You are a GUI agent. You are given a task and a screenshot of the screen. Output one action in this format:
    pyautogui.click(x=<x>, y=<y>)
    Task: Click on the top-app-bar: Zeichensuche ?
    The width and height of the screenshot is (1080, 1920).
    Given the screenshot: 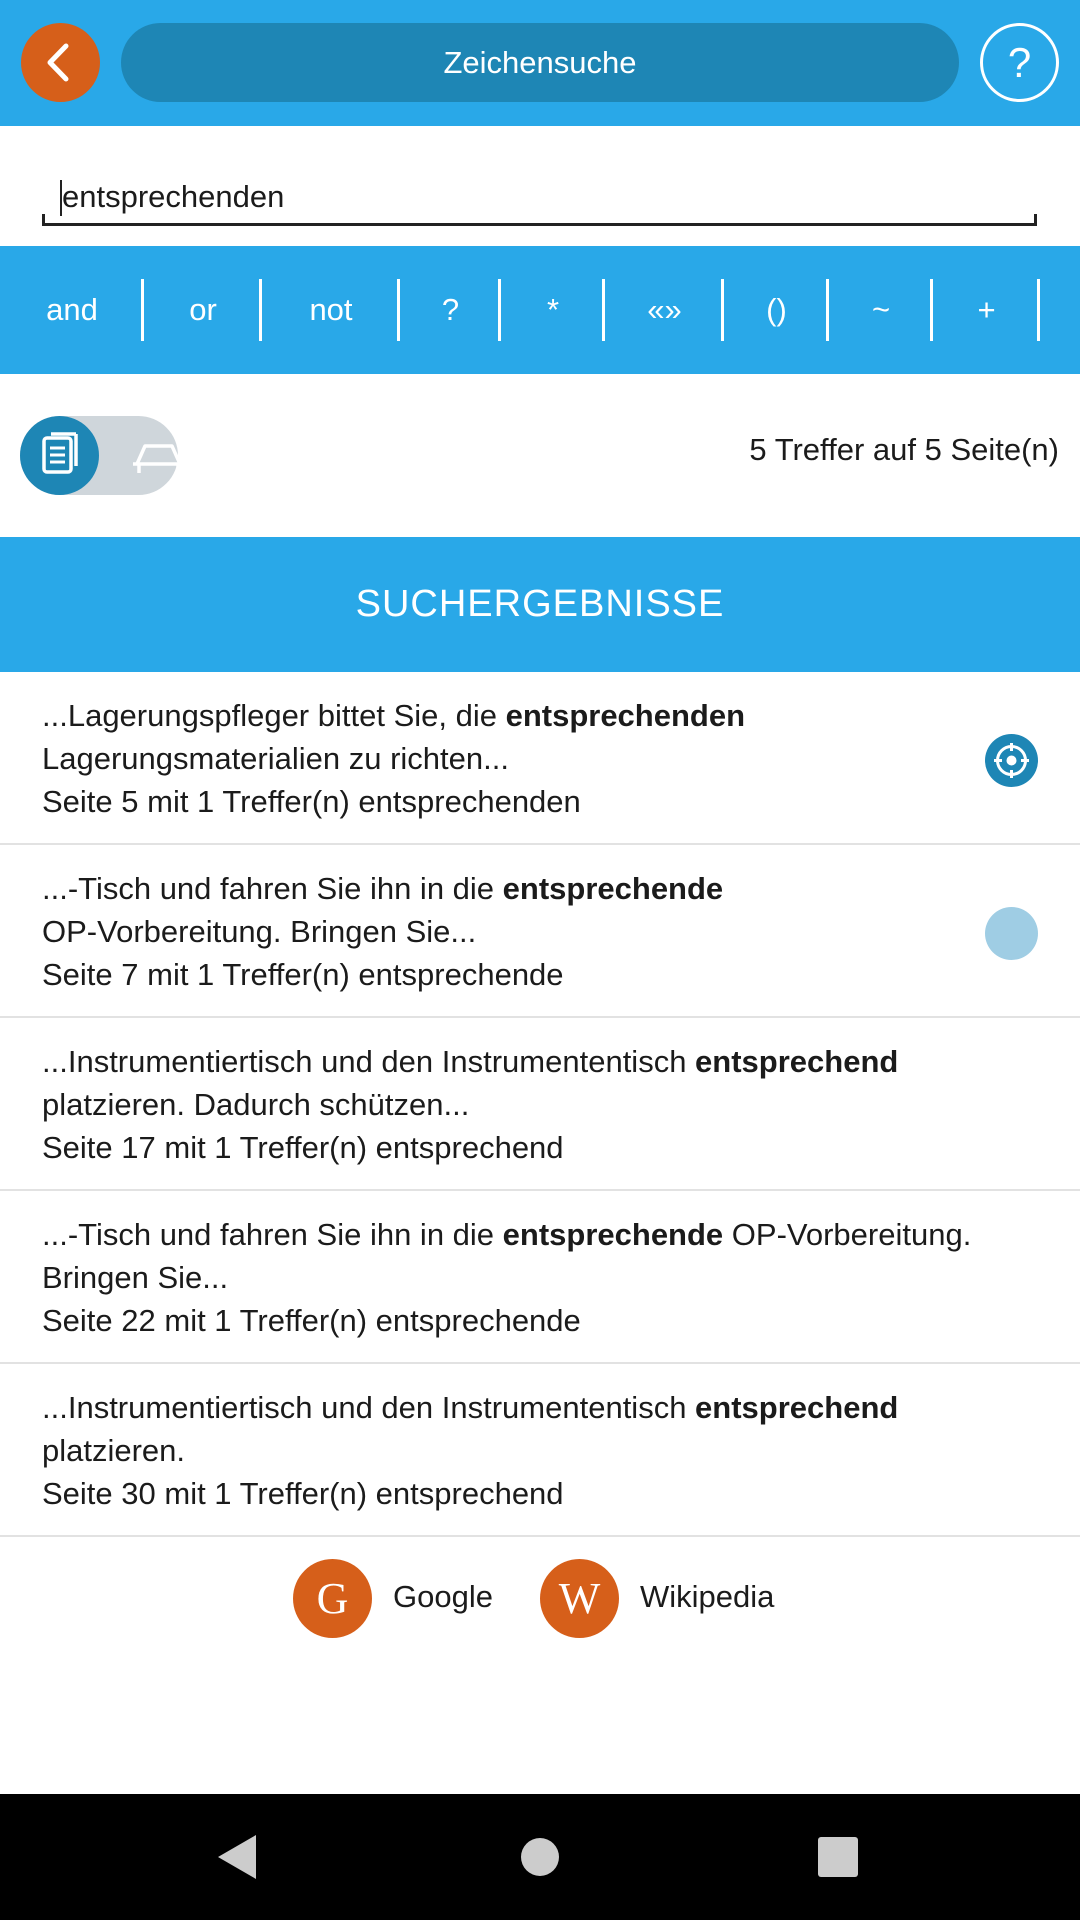 What is the action you would take?
    pyautogui.click(x=540, y=63)
    